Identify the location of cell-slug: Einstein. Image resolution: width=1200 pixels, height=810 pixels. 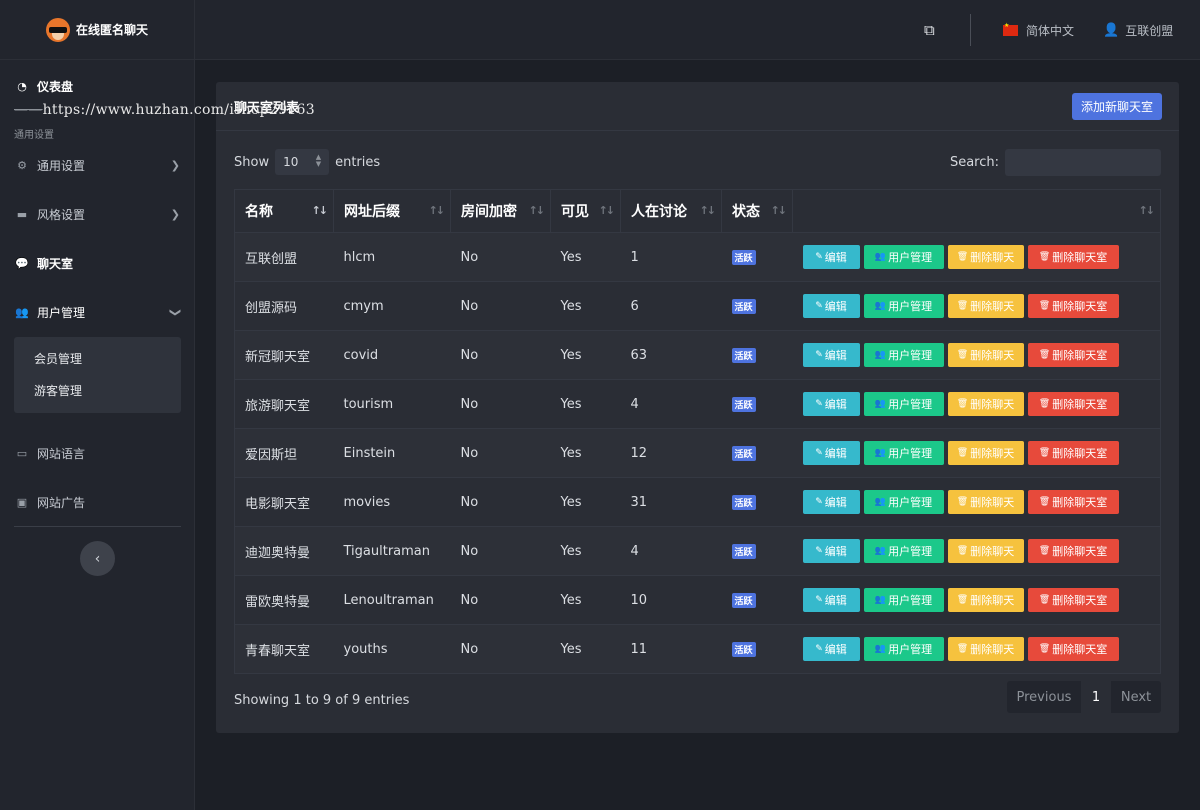
(392, 453).